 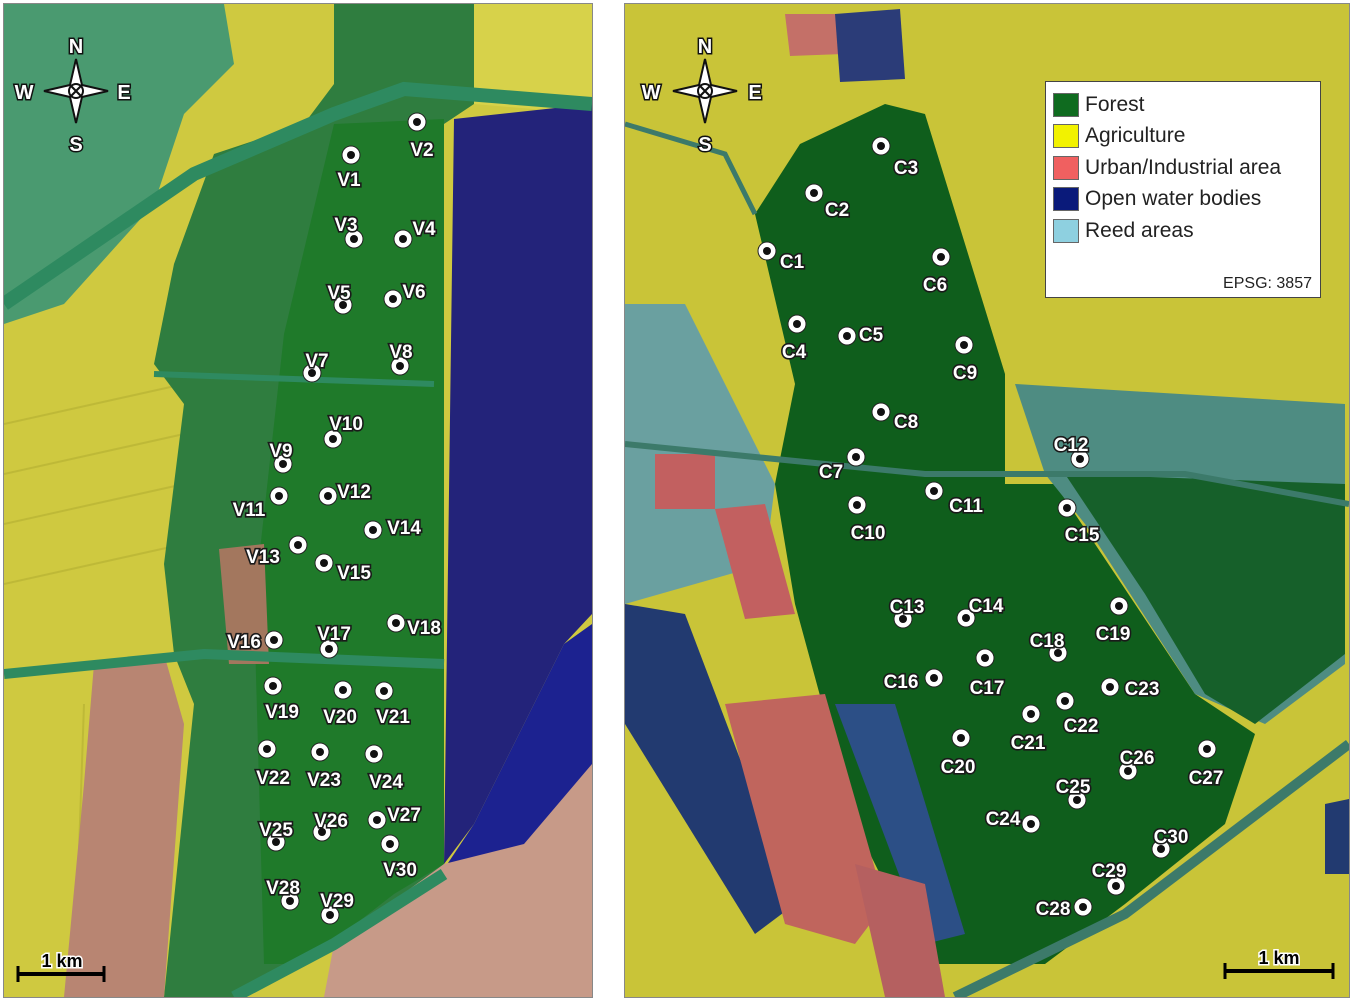 I want to click on legend-swatch-reed, so click(x=1066, y=231).